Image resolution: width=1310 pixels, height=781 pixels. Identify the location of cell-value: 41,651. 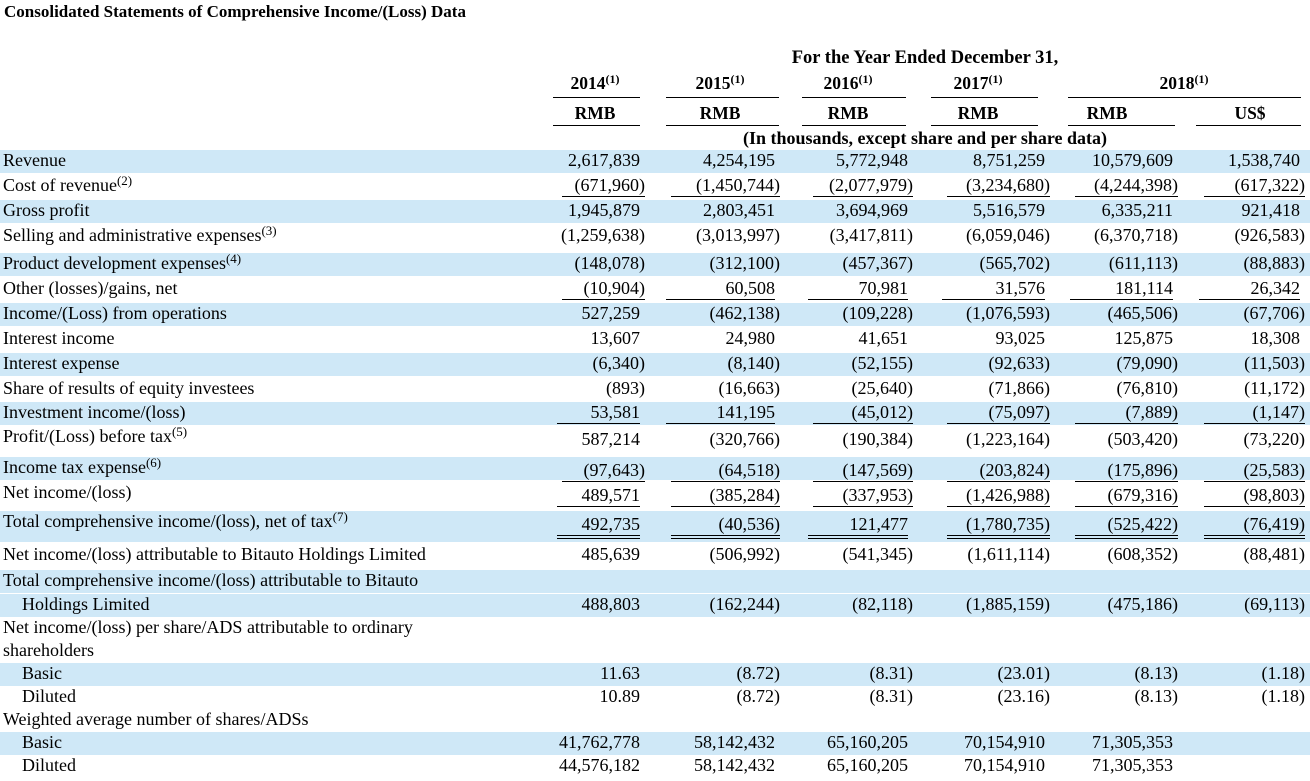
(883, 338).